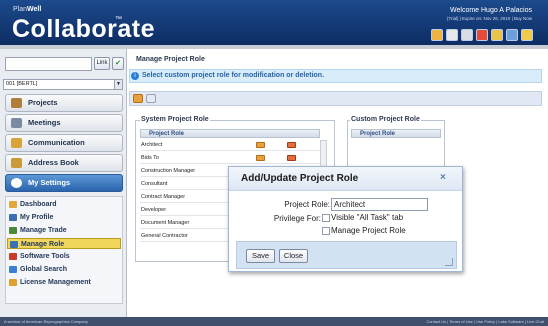 This screenshot has height=326, width=548. I want to click on close-icon: ×, so click(443, 177).